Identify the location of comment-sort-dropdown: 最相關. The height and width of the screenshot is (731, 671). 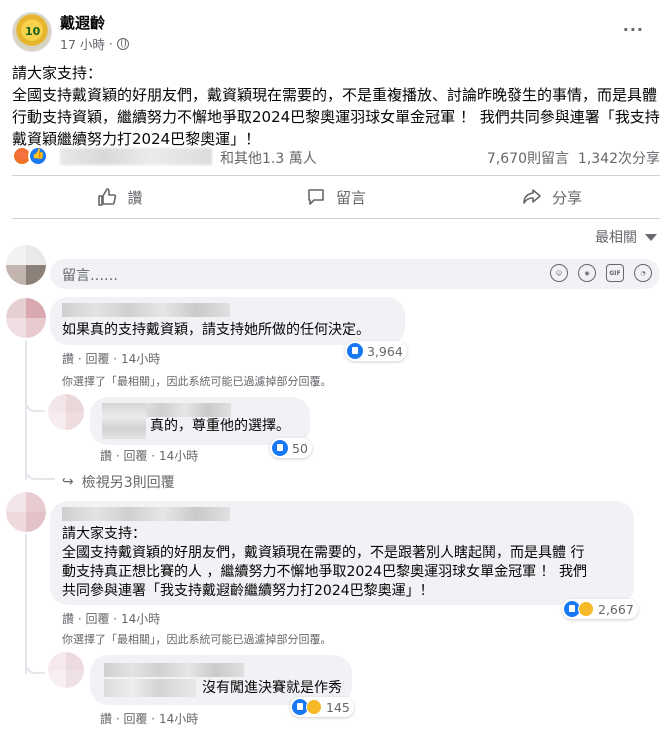
(626, 237).